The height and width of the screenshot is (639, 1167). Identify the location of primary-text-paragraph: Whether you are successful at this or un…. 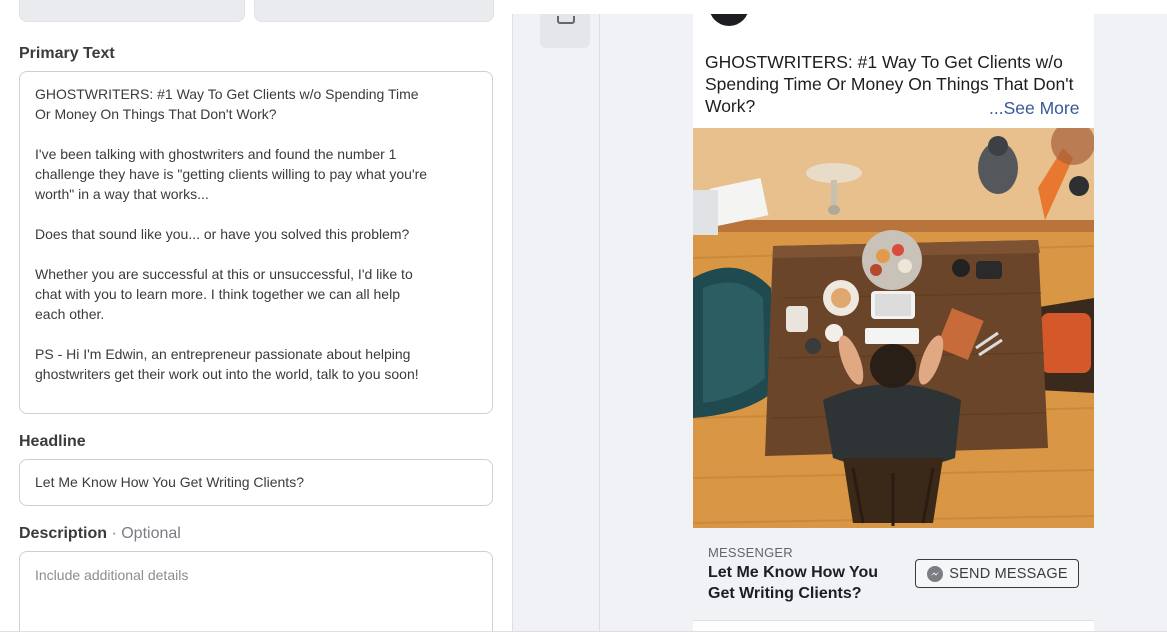
(224, 294).